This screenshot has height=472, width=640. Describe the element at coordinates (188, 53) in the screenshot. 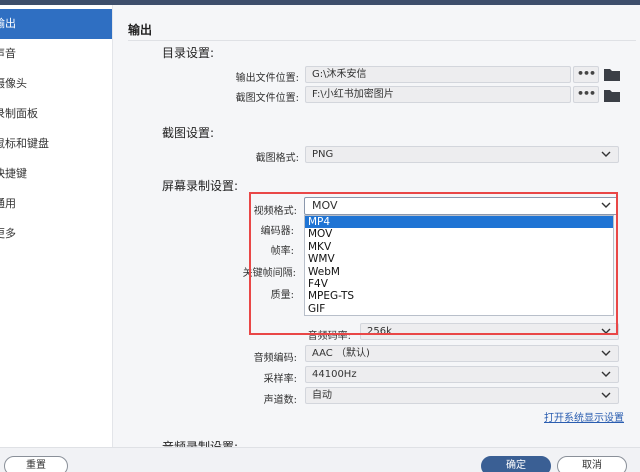

I see `directory-section-heading: 目录设置:` at that location.